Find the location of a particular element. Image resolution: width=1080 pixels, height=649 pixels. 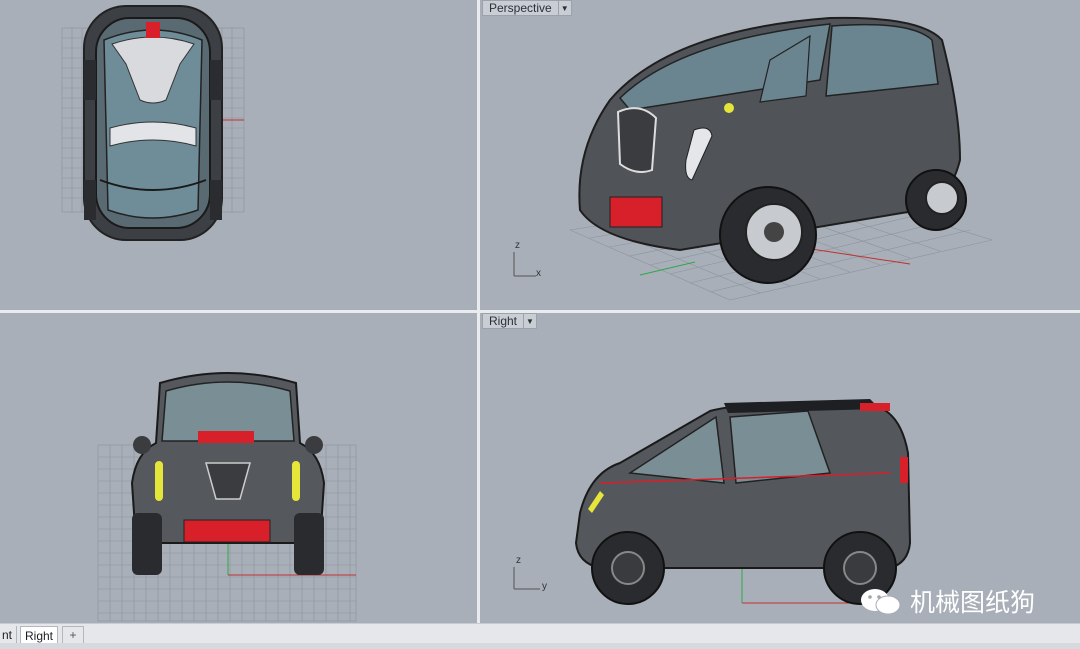

car-perspective is located at coordinates (772, 150).